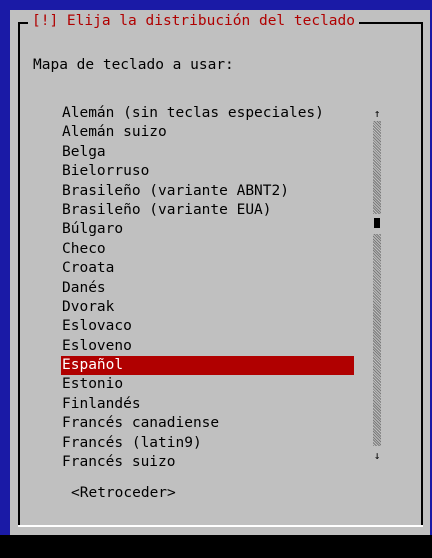  Describe the element at coordinates (207, 366) in the screenshot. I see `keymap-option: Español` at that location.